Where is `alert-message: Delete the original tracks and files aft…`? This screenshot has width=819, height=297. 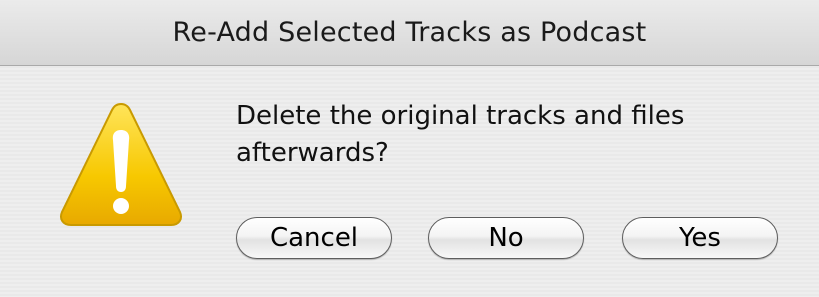 alert-message: Delete the original tracks and files aft… is located at coordinates (460, 134).